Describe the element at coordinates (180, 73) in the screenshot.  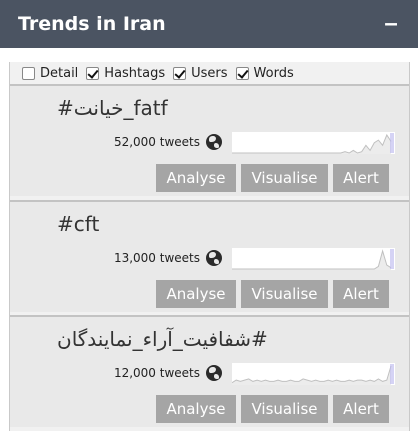
I see `users-checkbox` at that location.